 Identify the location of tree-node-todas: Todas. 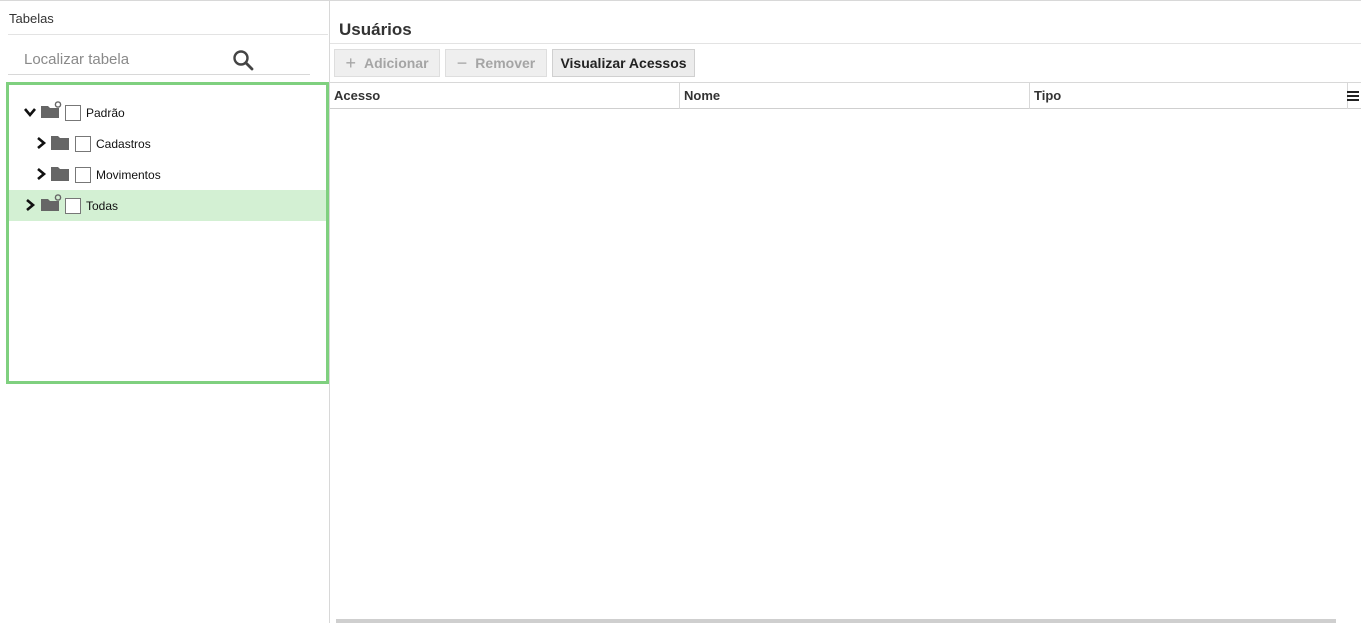
(167, 205).